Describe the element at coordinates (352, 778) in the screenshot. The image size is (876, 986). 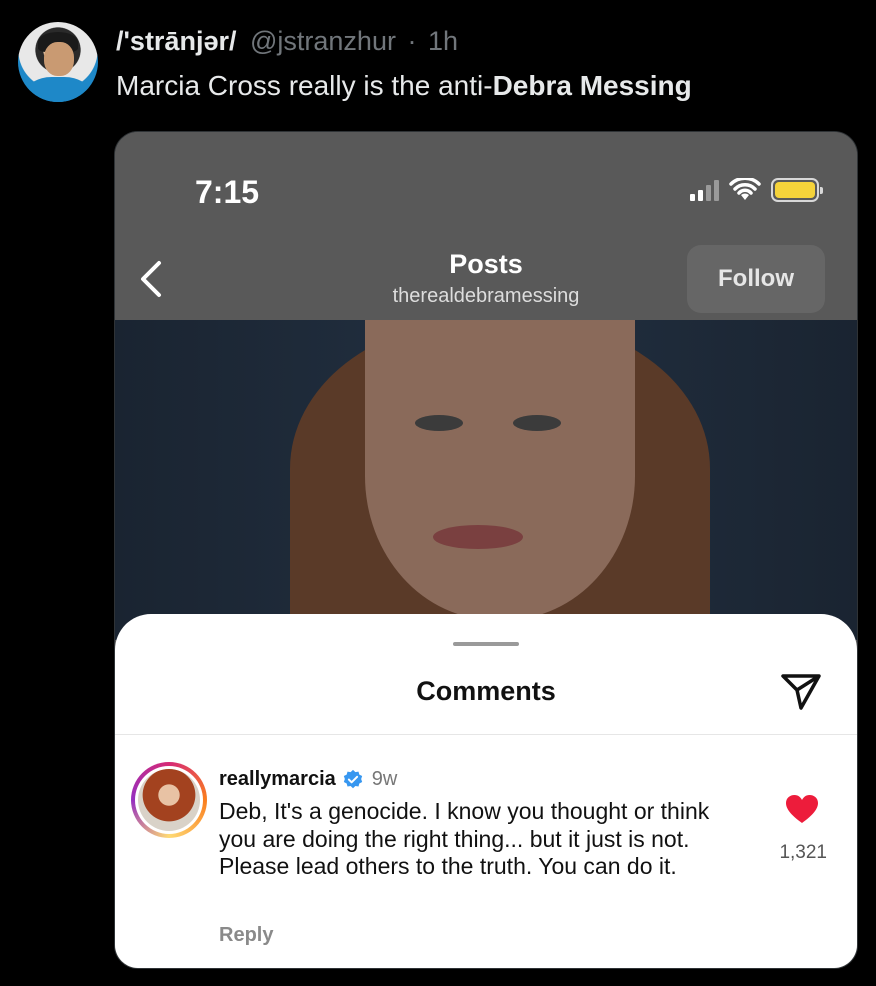
I see `verified-badge-icon` at that location.